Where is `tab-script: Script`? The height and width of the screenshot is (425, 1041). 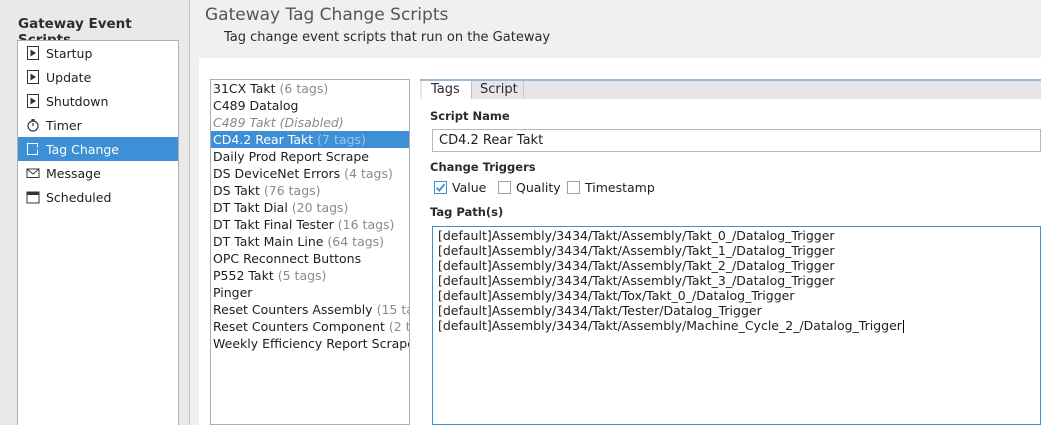
tab-script: Script is located at coordinates (498, 90).